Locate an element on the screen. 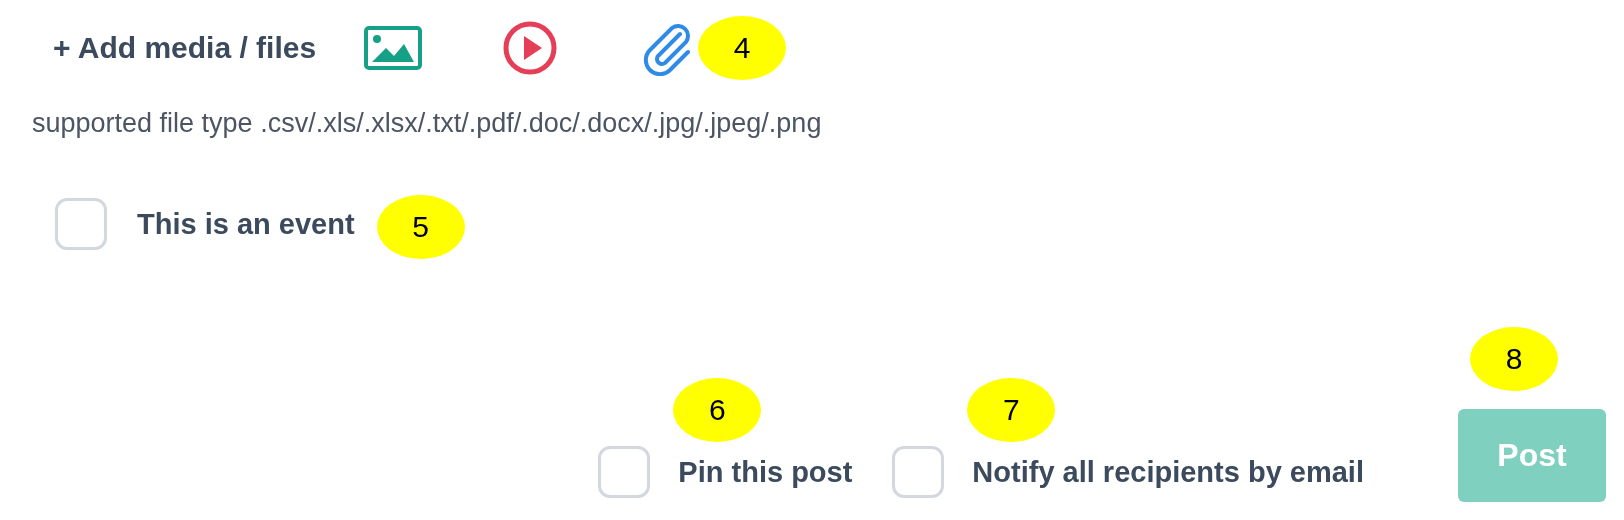 The image size is (1624, 520). play-icon is located at coordinates (530, 48).